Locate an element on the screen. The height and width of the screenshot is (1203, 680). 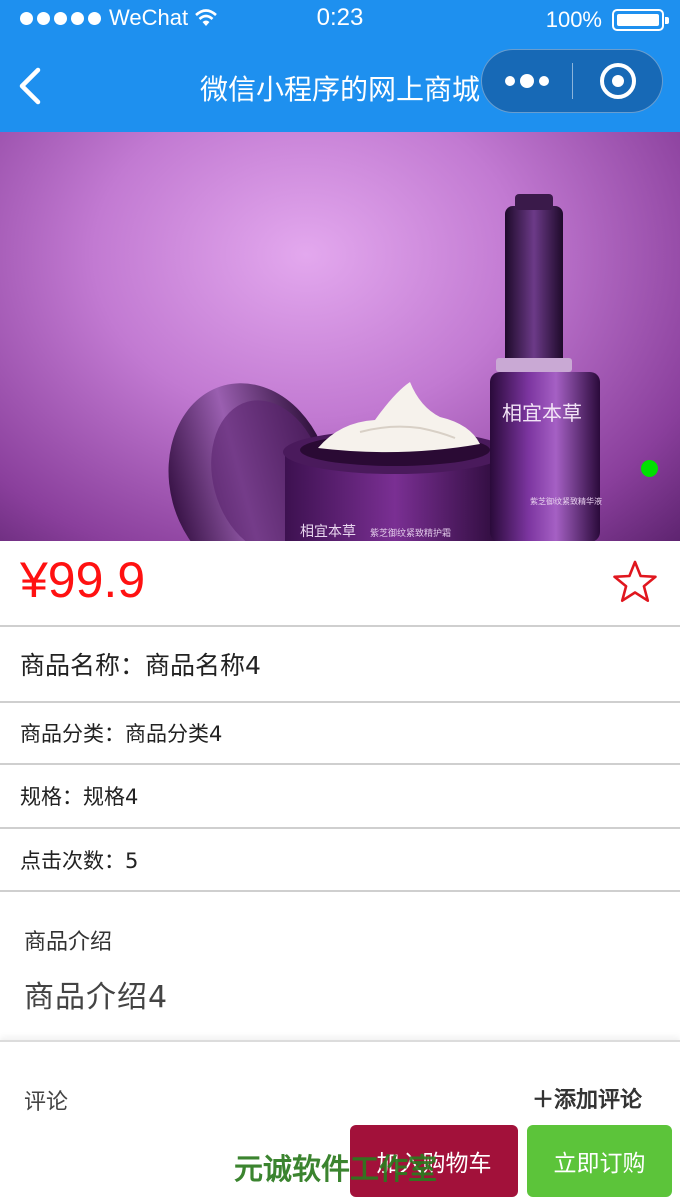
battery-status: 100% is located at coordinates (607, 20).